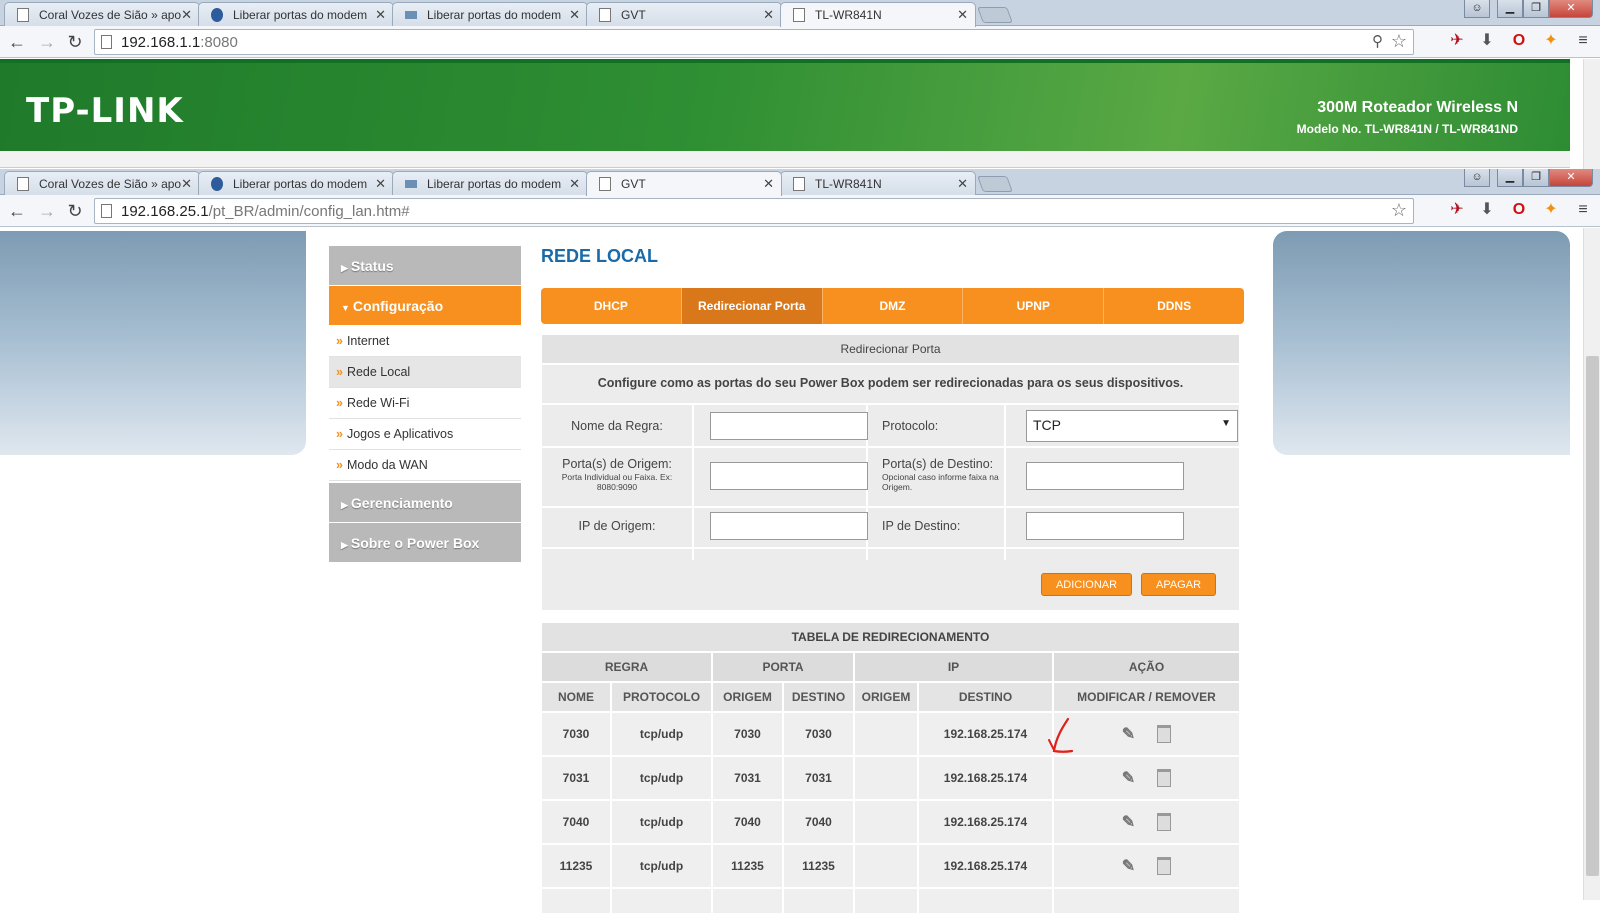 The height and width of the screenshot is (913, 1600). Describe the element at coordinates (789, 426) in the screenshot. I see `rule-name-input` at that location.